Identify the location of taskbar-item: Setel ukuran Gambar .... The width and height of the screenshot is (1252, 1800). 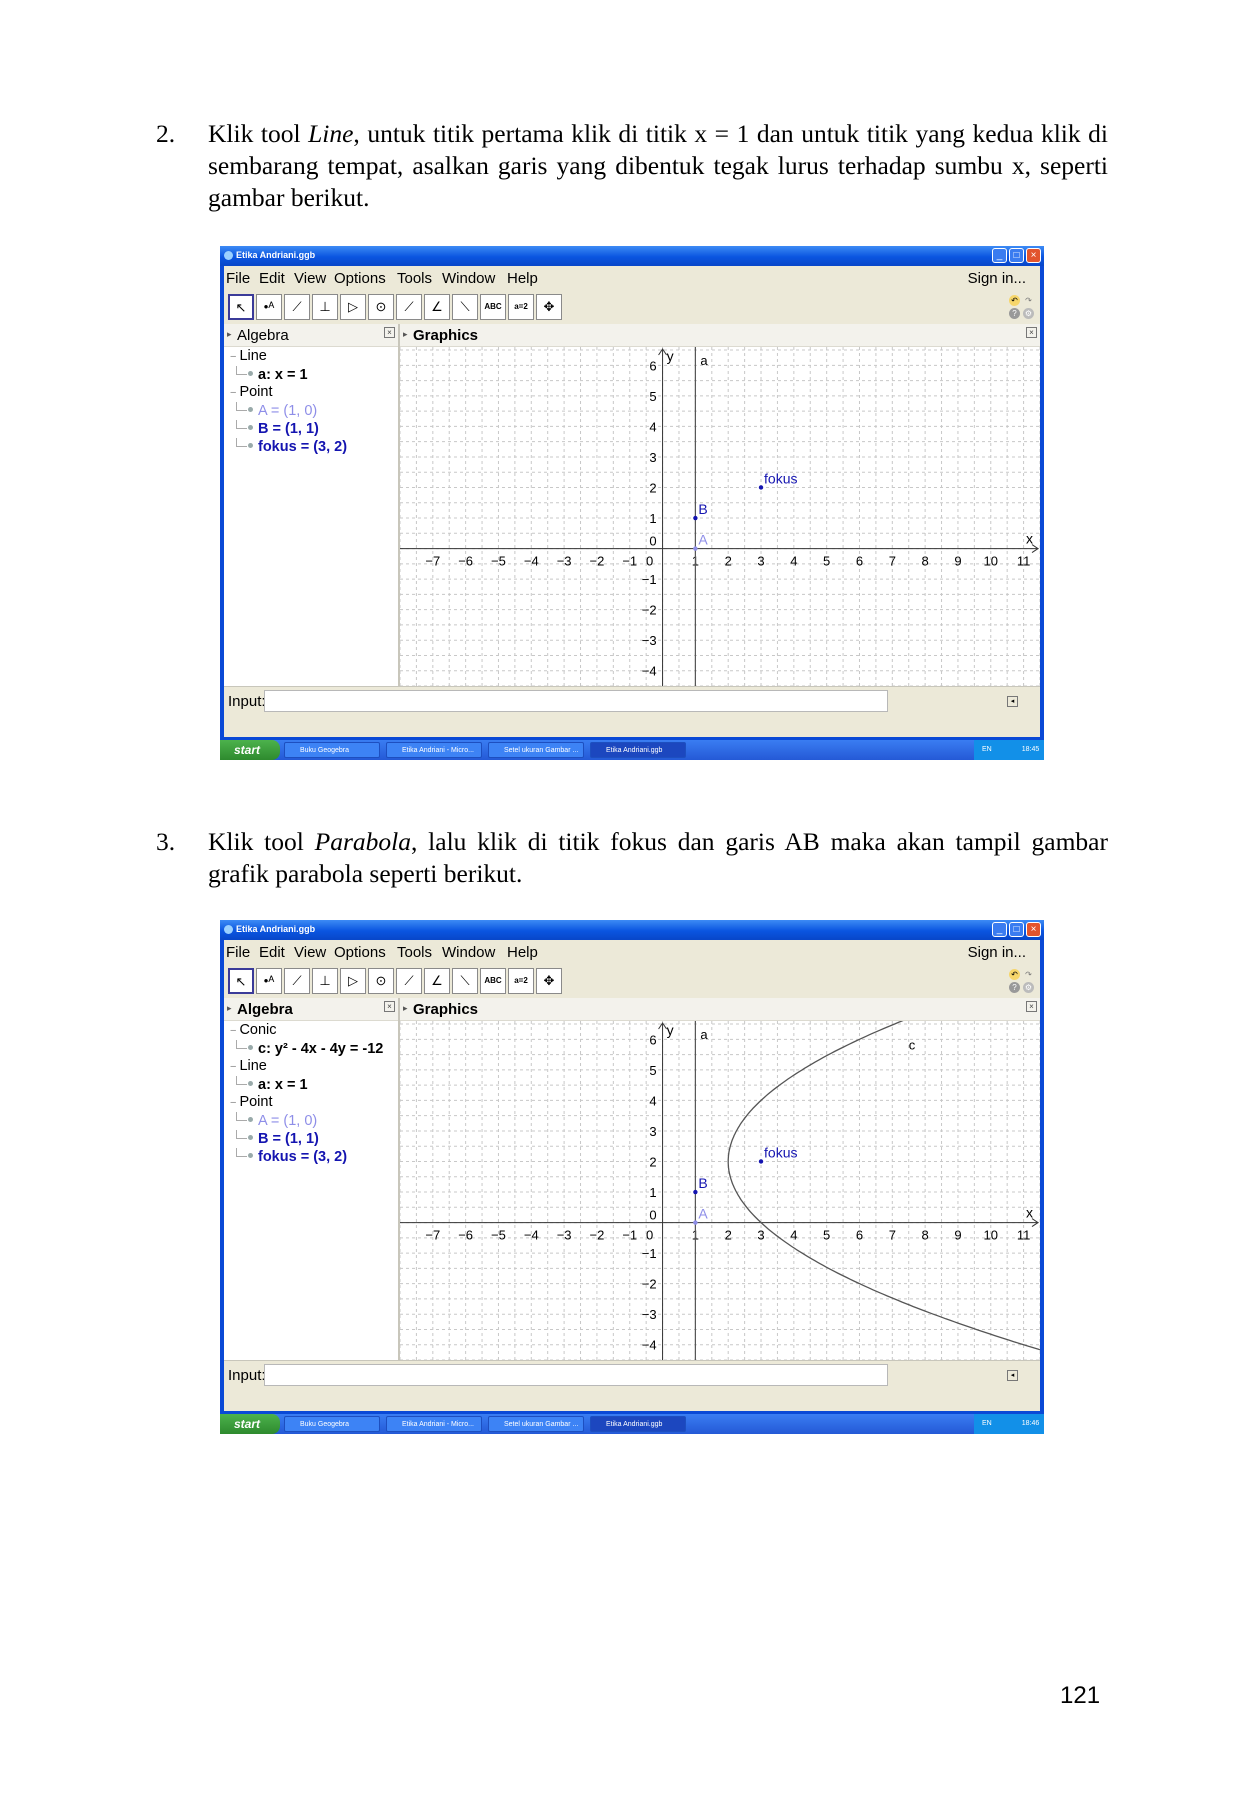
(536, 1424).